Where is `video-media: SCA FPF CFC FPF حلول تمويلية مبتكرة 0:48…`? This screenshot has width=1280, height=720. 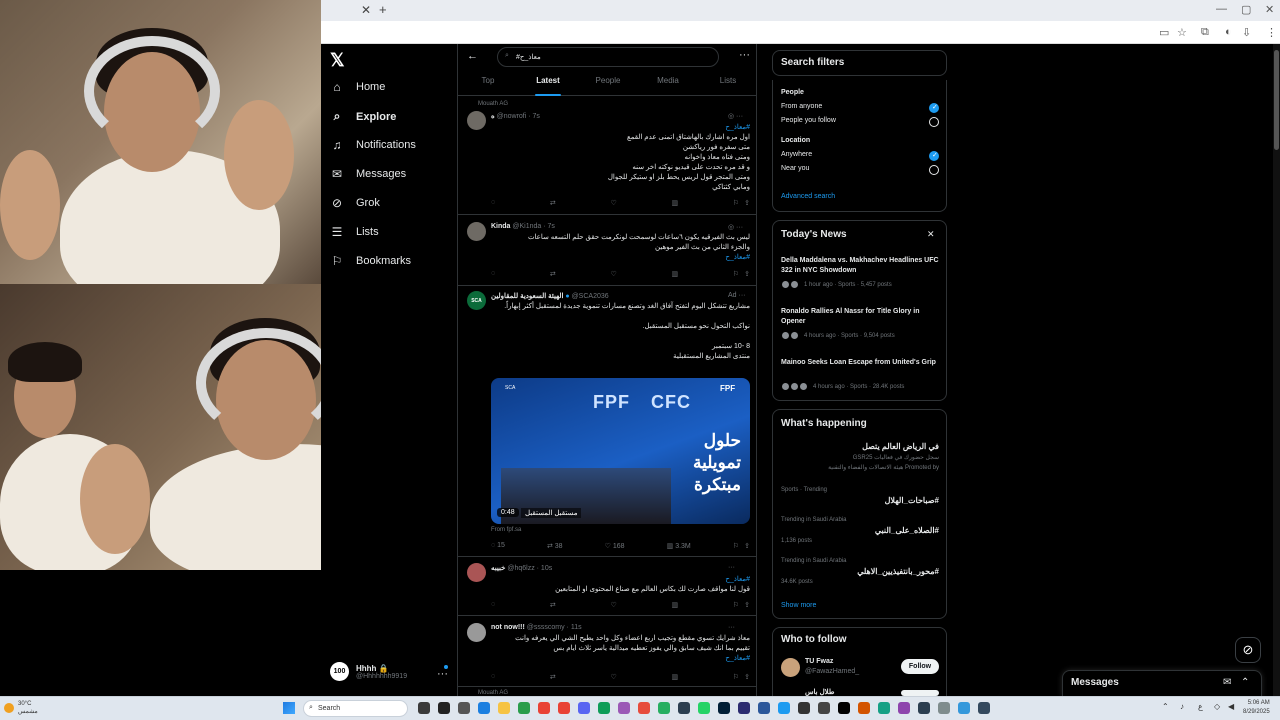
video-media: SCA FPF CFC FPF حلول تمويلية مبتكرة 0:48… is located at coordinates (620, 451).